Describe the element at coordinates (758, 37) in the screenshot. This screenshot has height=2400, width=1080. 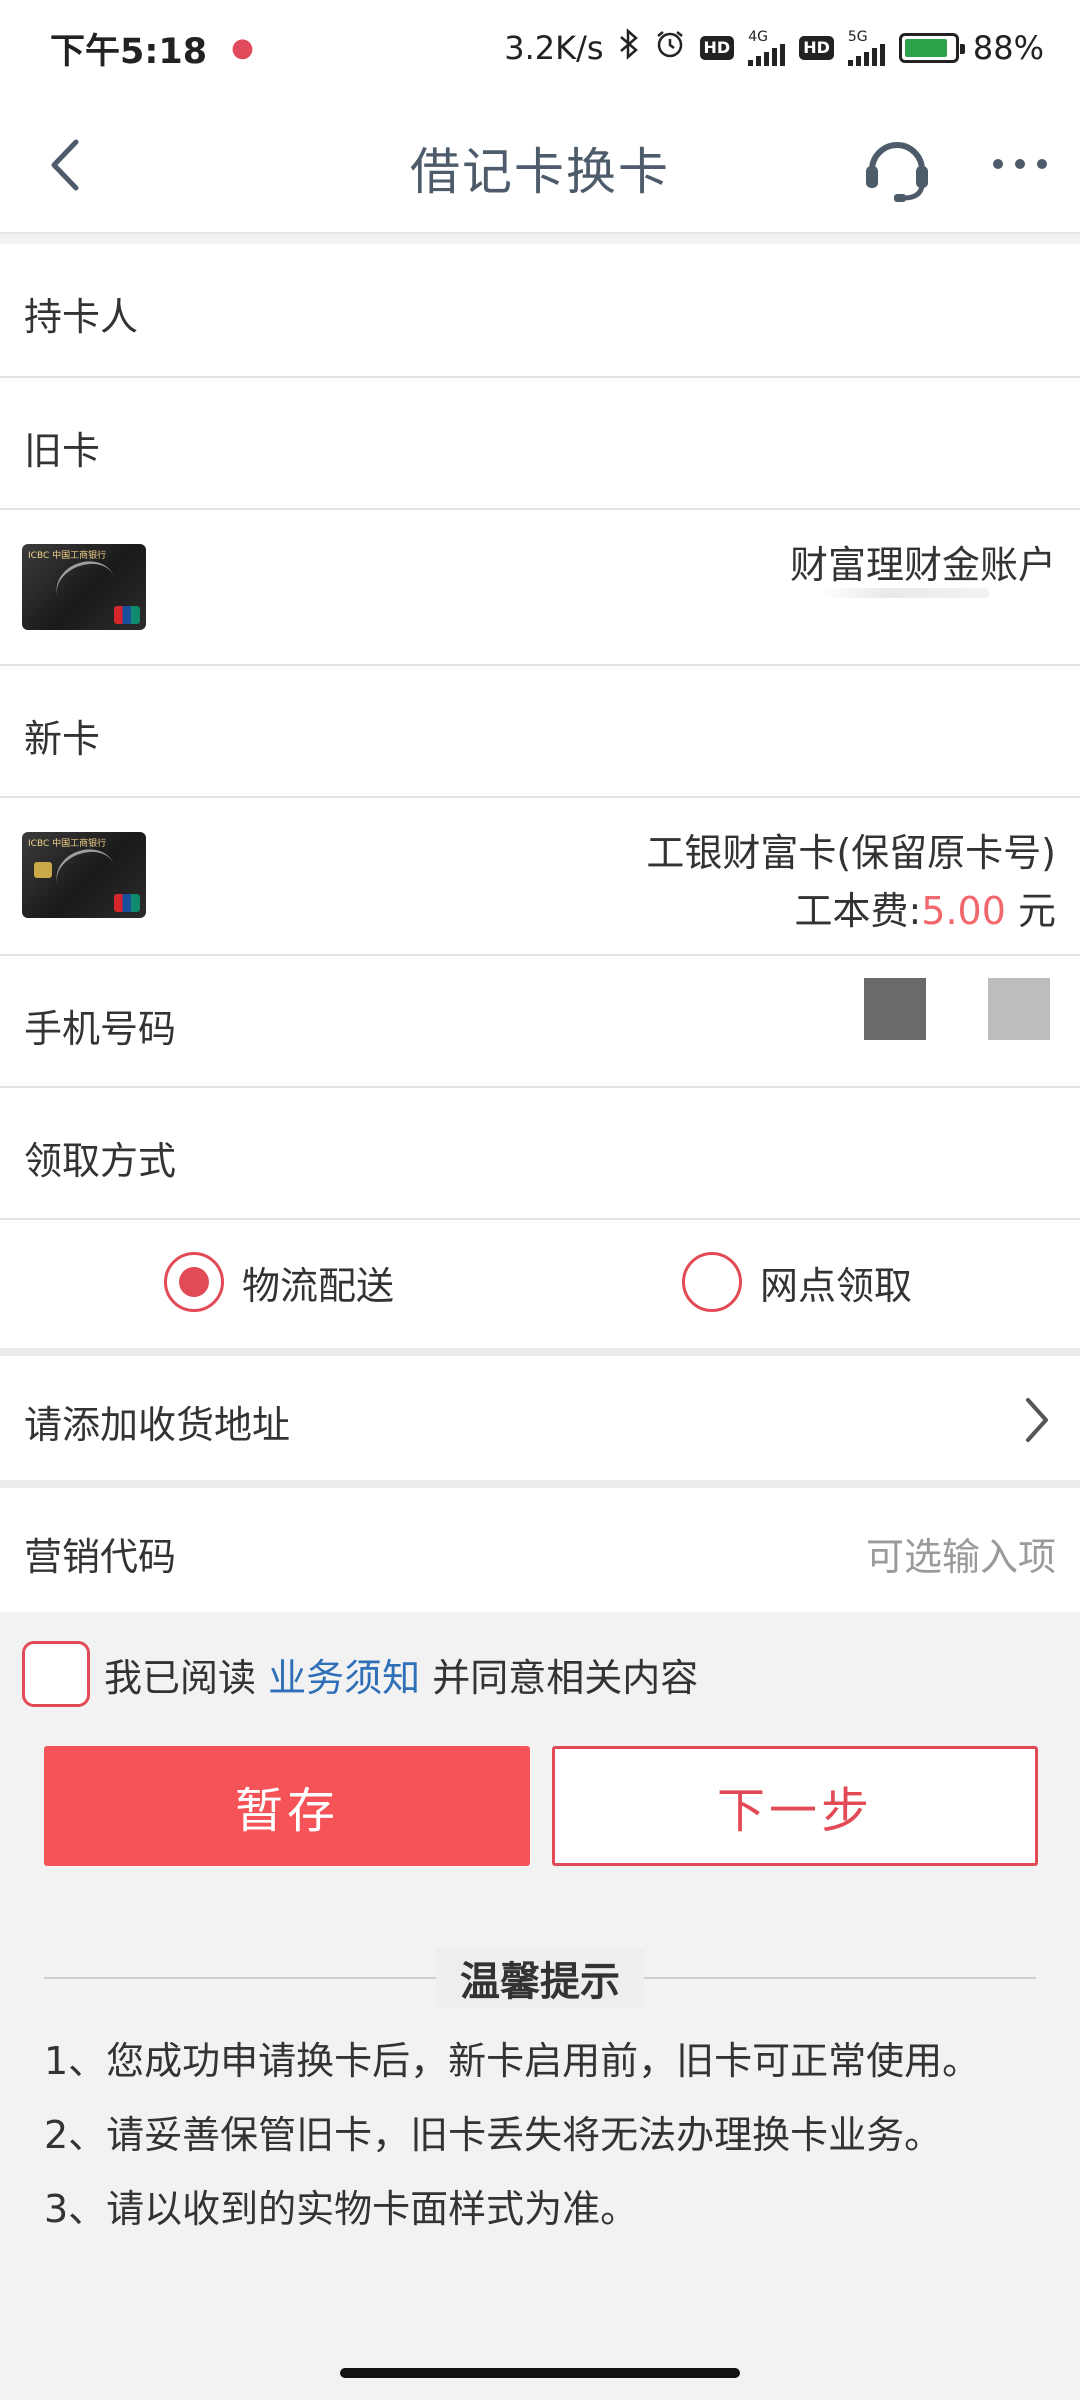
I see `net-type-1: 4G` at that location.